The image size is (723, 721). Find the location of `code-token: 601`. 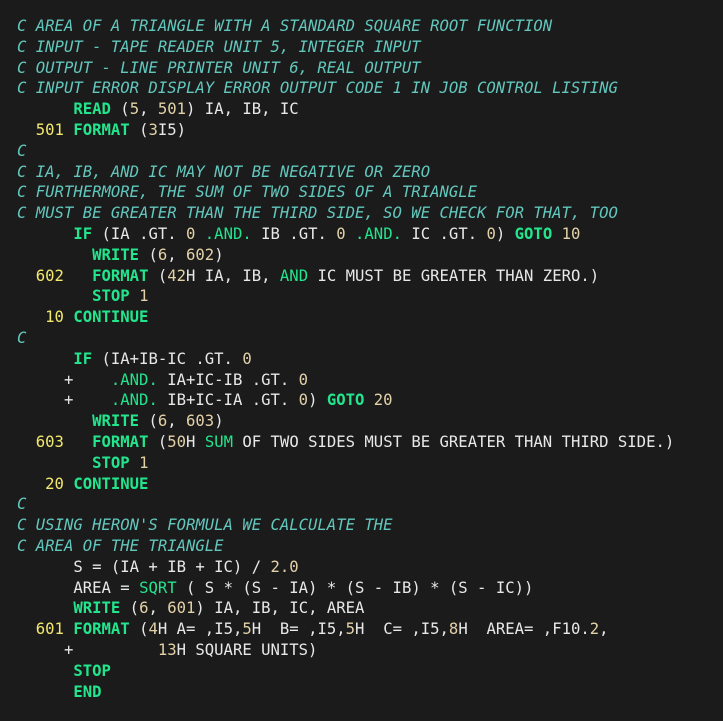

code-token: 601 is located at coordinates (49, 629).